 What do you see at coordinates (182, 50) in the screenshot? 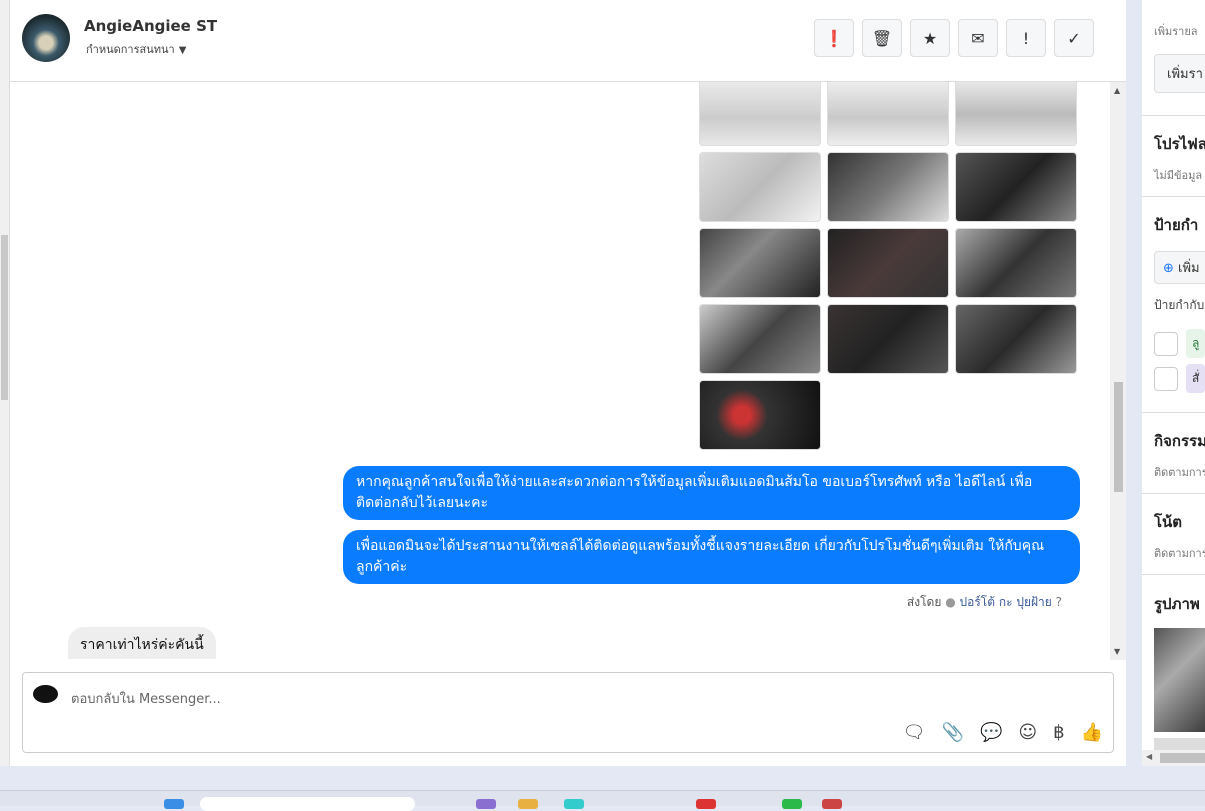
I see `caret-down-icon: ▼` at bounding box center [182, 50].